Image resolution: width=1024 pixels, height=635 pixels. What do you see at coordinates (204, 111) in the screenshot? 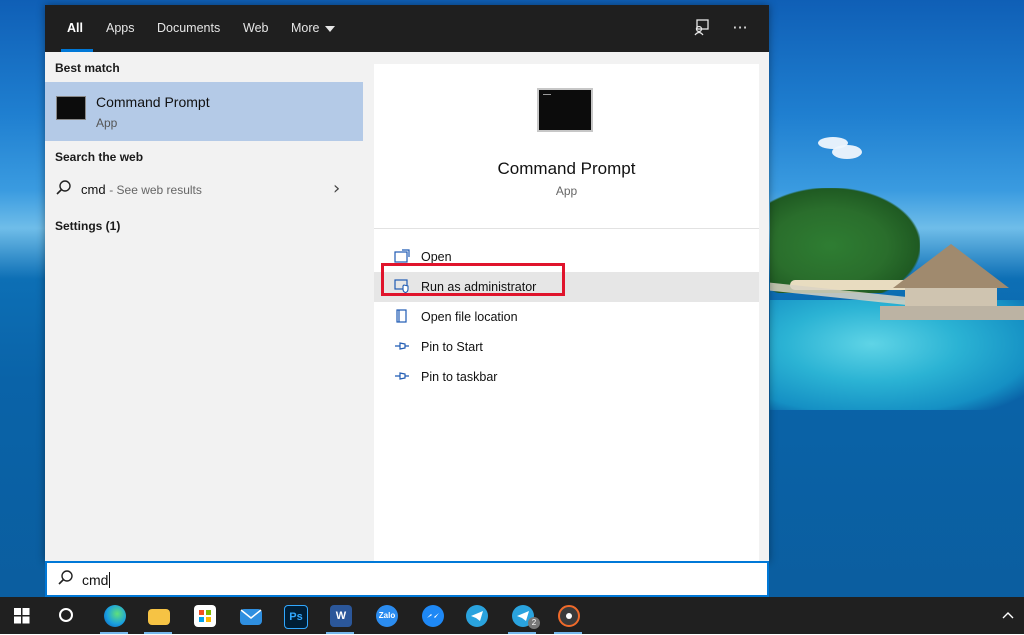
I see `best-match-item: Command Prompt App` at bounding box center [204, 111].